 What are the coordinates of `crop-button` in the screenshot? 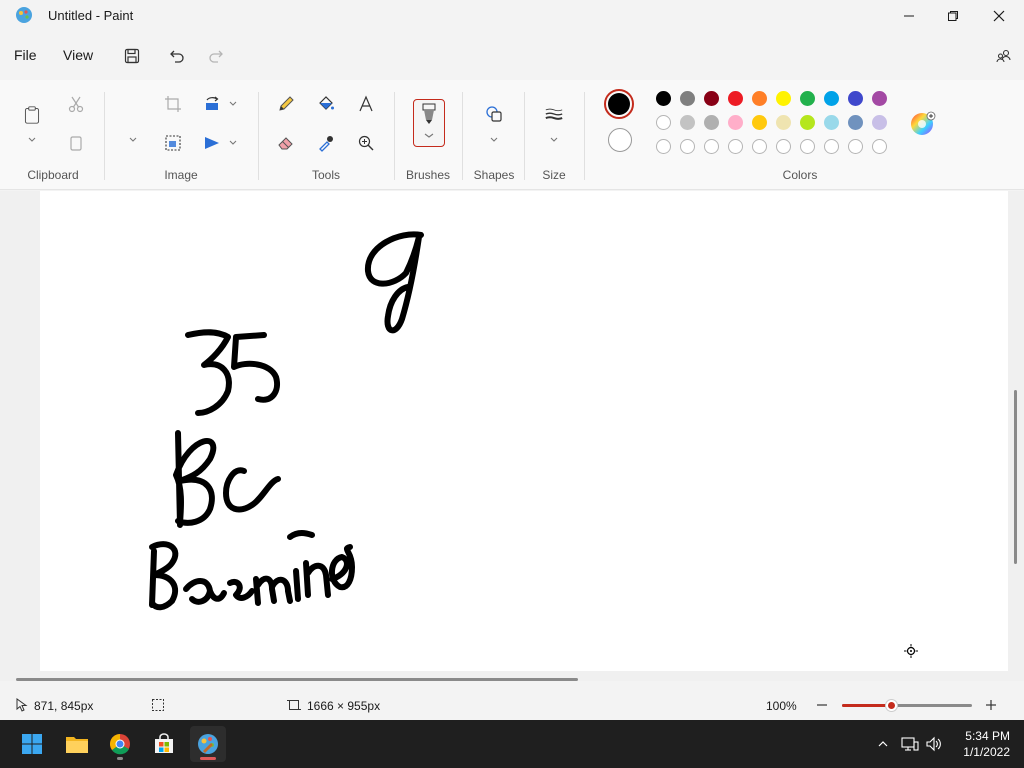 It's located at (173, 104).